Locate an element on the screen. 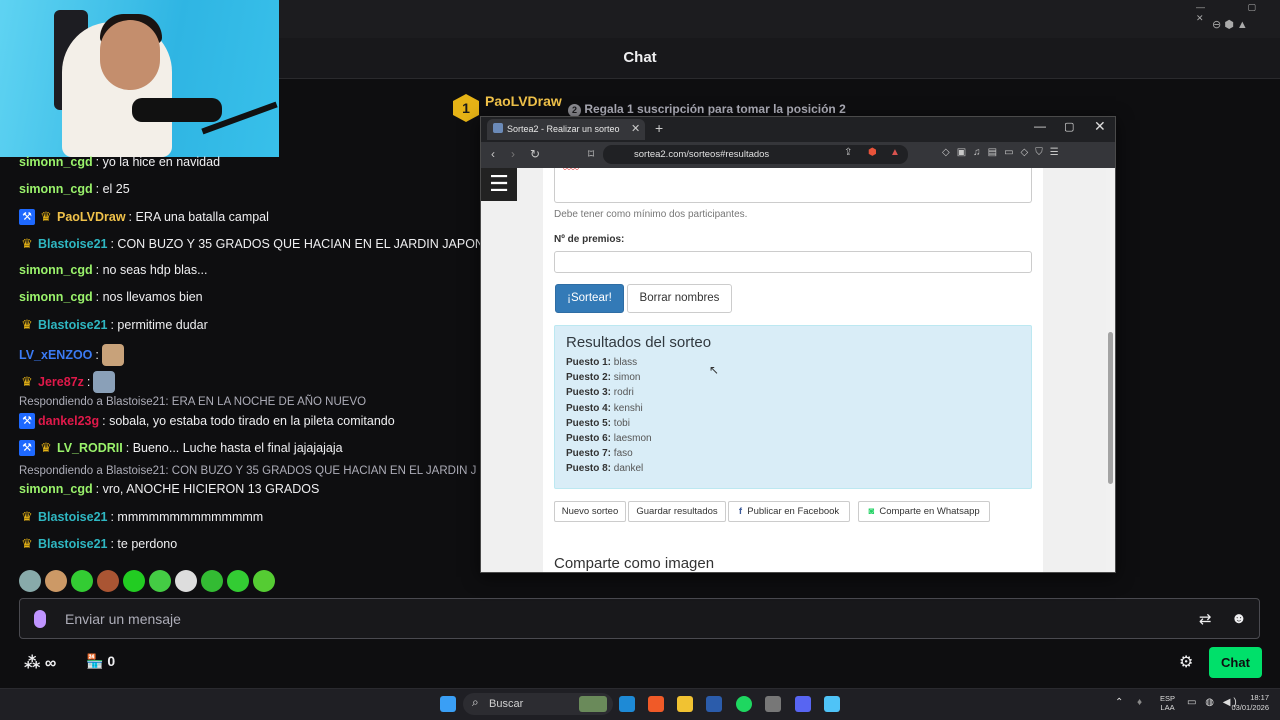 This screenshot has width=1280, height=720. borrar-nombres-button: Borrar nombres is located at coordinates (679, 298).